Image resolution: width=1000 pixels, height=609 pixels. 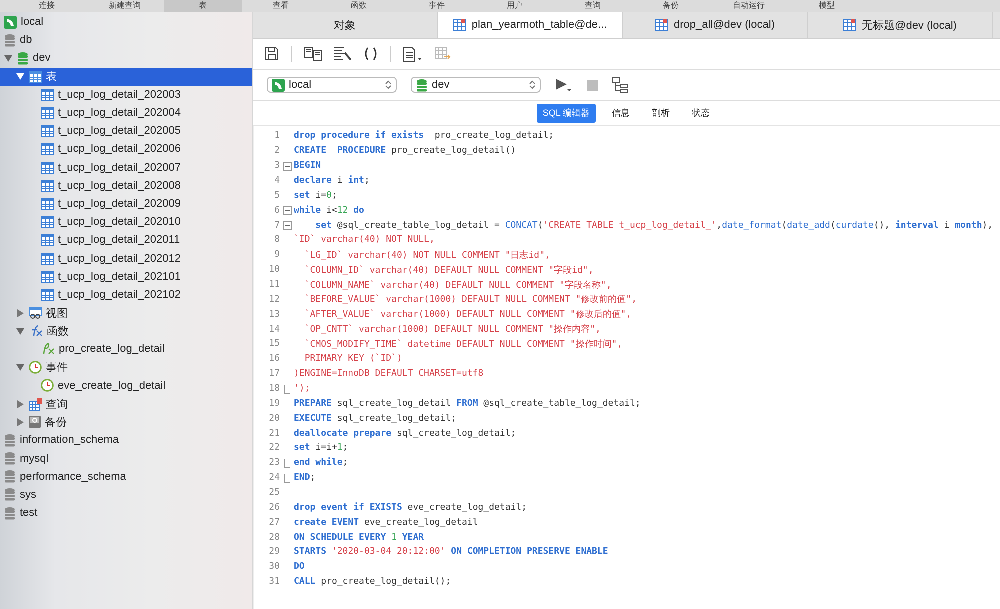 I want to click on line-number: 14, so click(x=274, y=329).